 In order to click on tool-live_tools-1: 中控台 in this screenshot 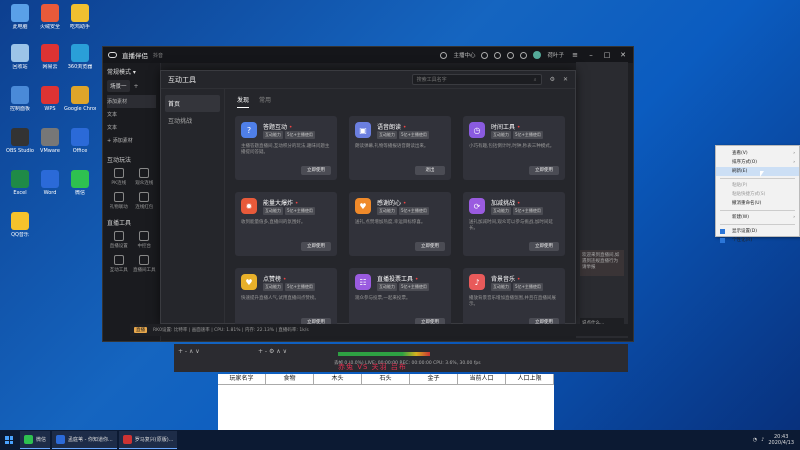, I will do `click(145, 240)`.